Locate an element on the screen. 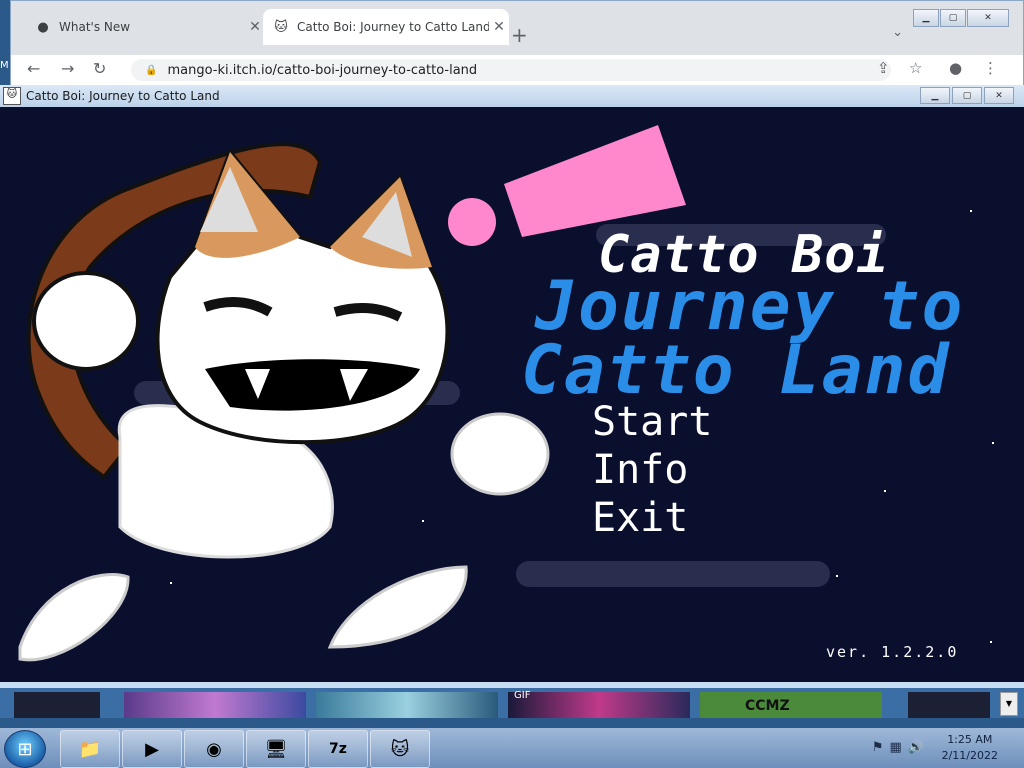  ccmz-label: CCMZ is located at coordinates (767, 706).